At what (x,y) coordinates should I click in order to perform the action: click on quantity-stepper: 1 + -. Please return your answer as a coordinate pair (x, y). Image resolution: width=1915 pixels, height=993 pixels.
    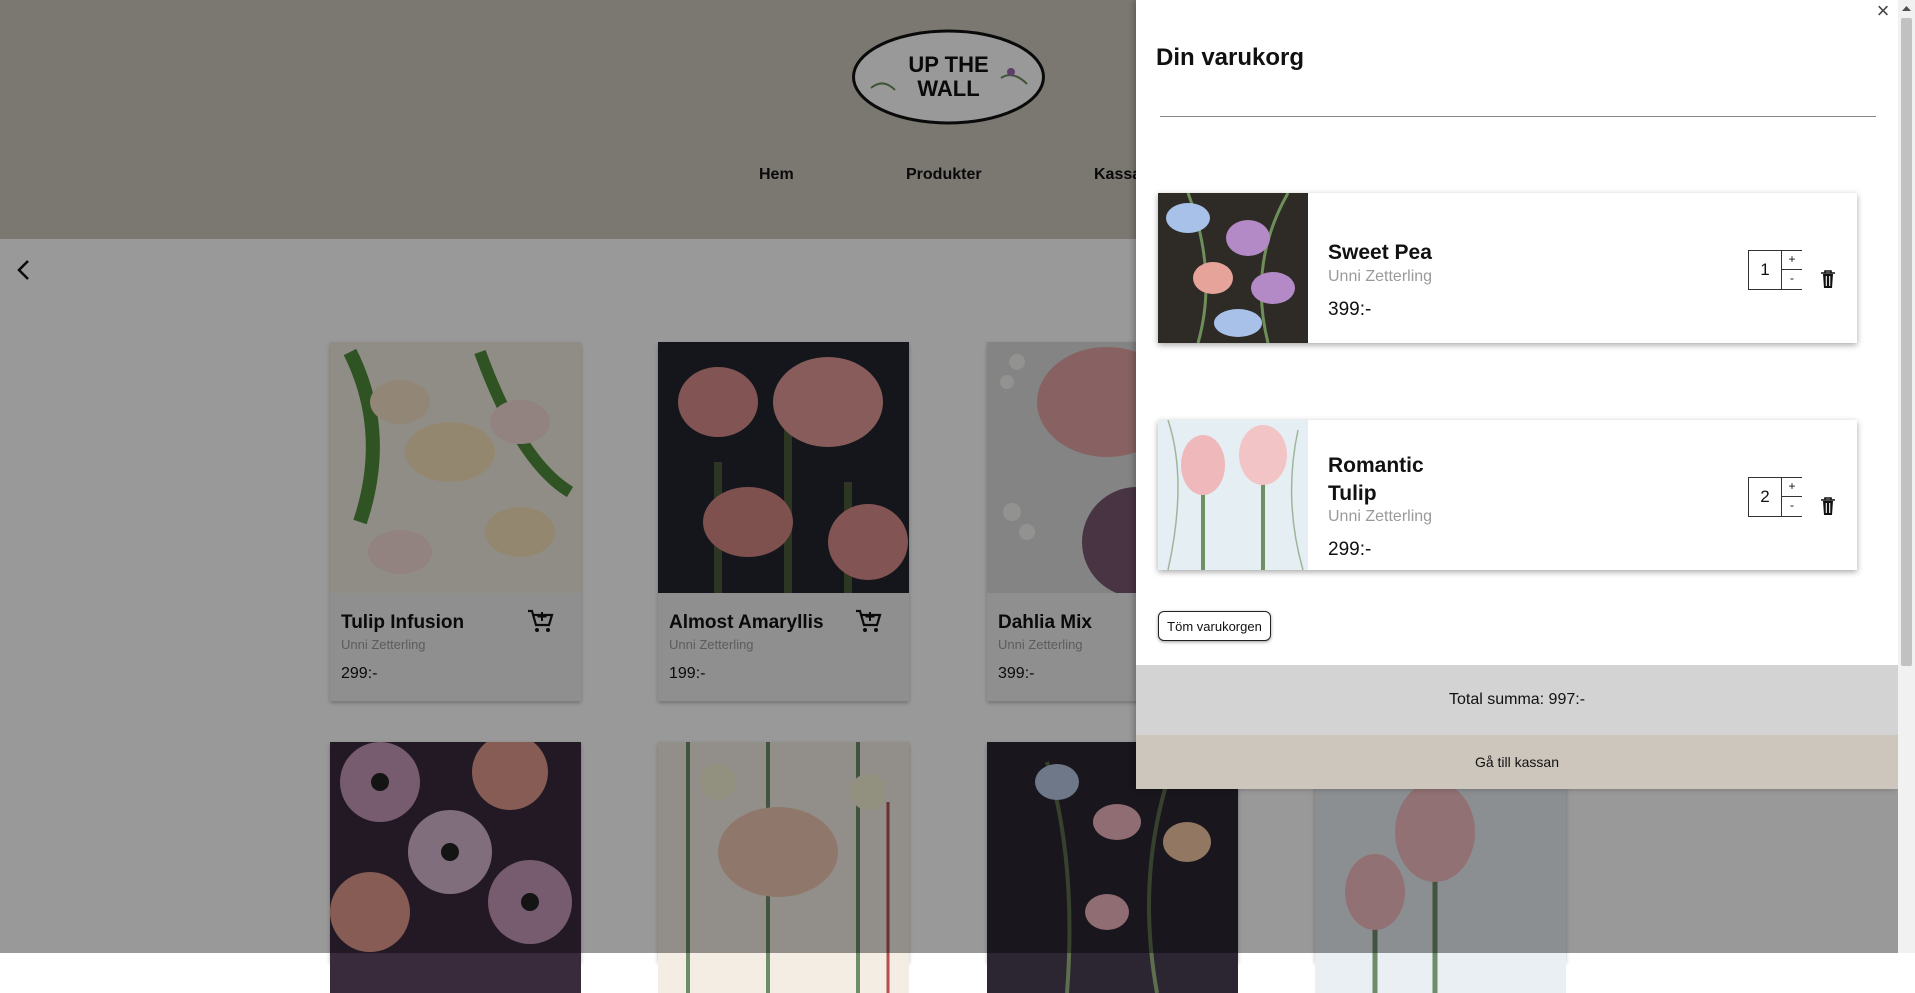
    Looking at the image, I should click on (1775, 270).